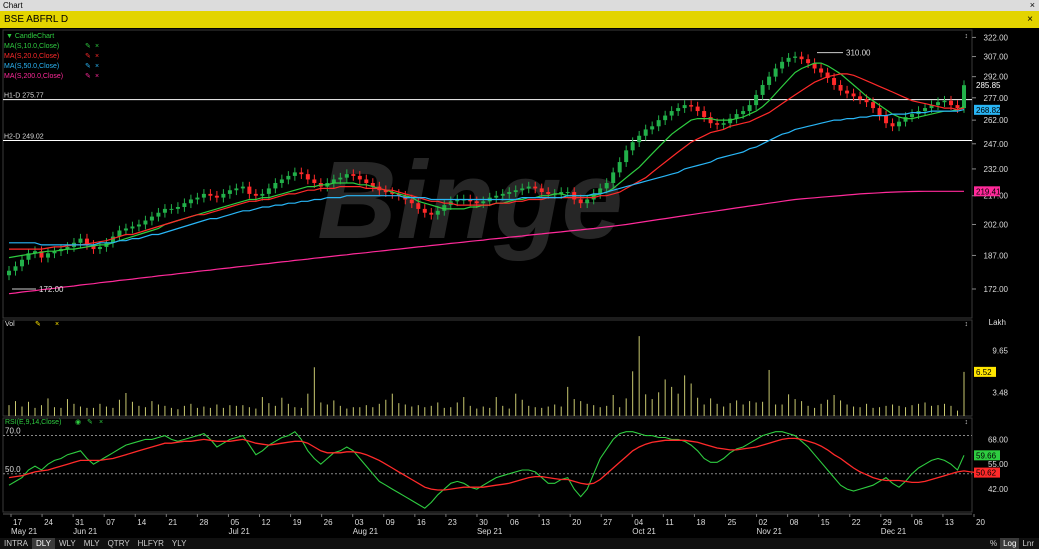 This screenshot has height=549, width=1039. Describe the element at coordinates (1028, 543) in the screenshot. I see `scale-toggle: Lnr` at that location.